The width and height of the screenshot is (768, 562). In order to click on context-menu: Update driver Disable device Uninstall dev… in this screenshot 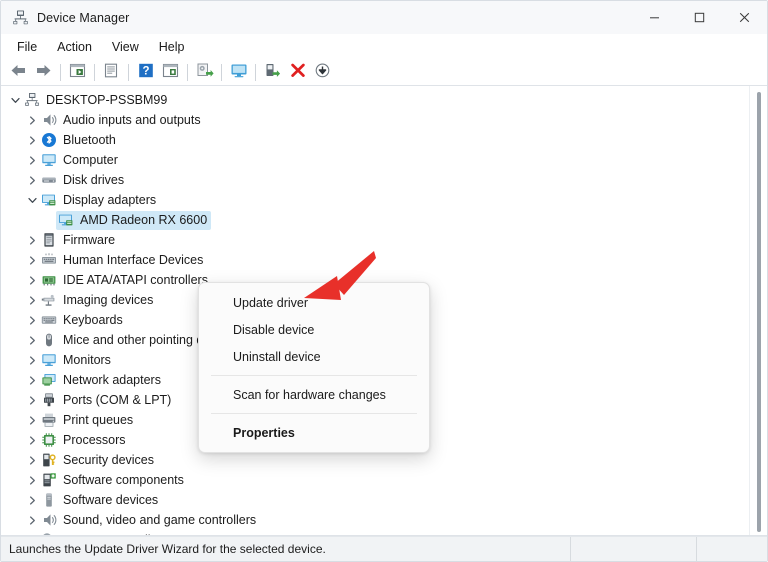, I will do `click(314, 367)`.